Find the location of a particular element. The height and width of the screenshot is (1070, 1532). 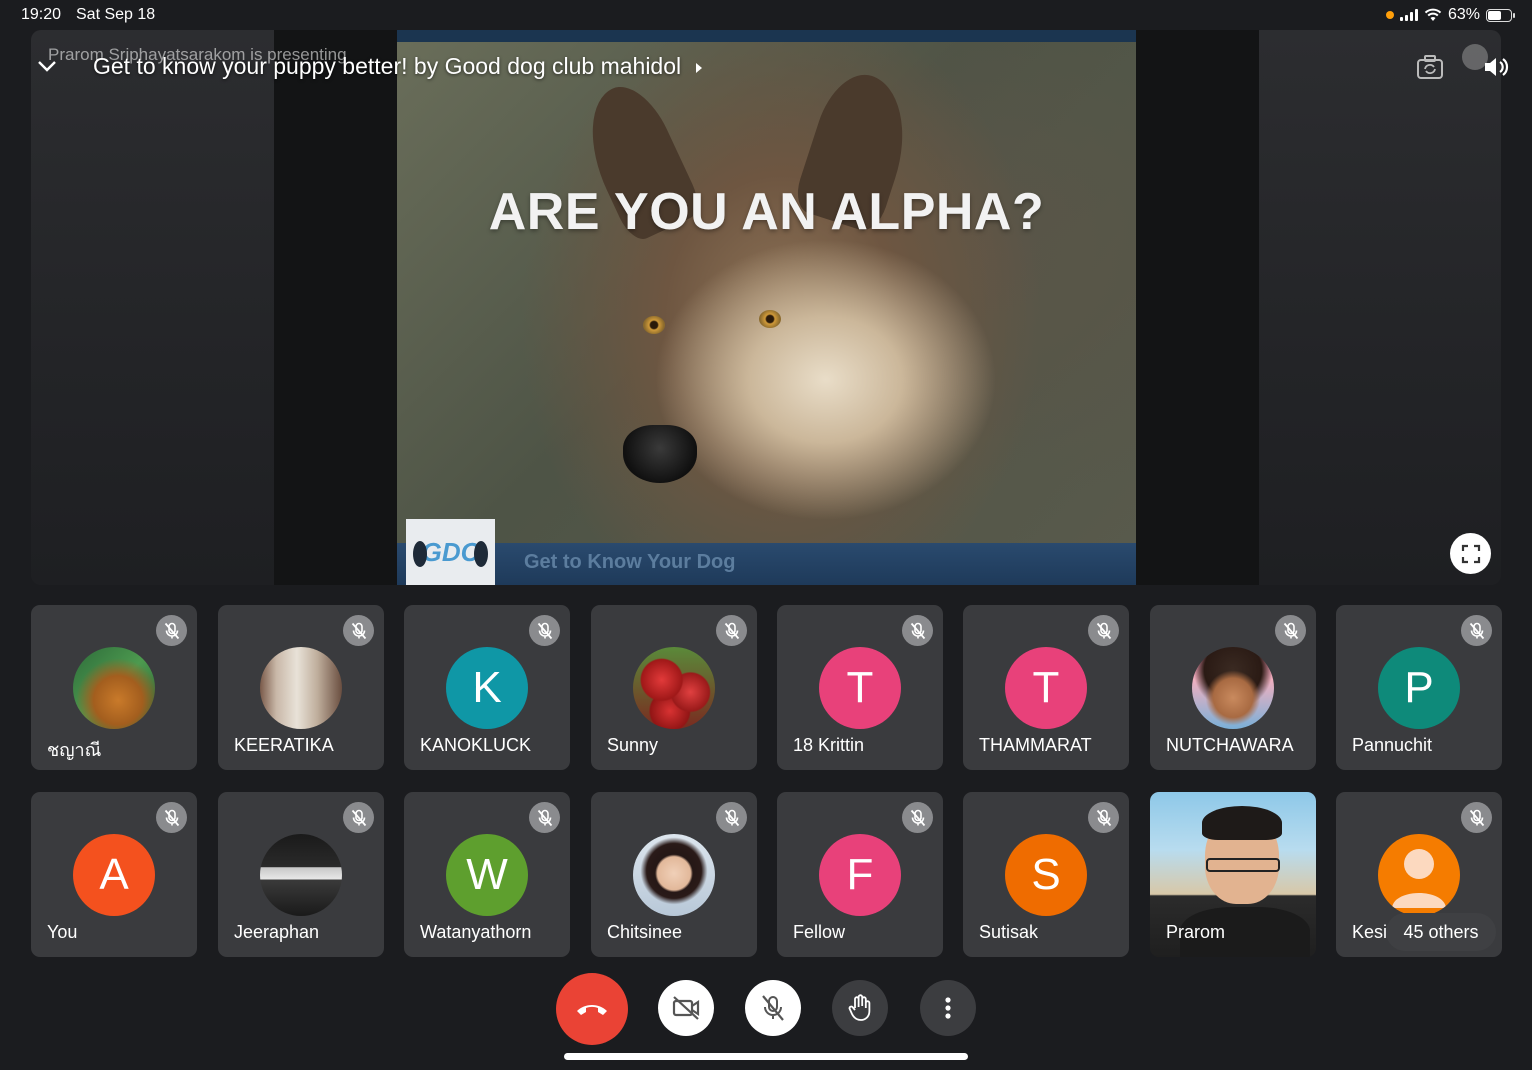

participant-tile: P Pannuchit is located at coordinates (1419, 687).